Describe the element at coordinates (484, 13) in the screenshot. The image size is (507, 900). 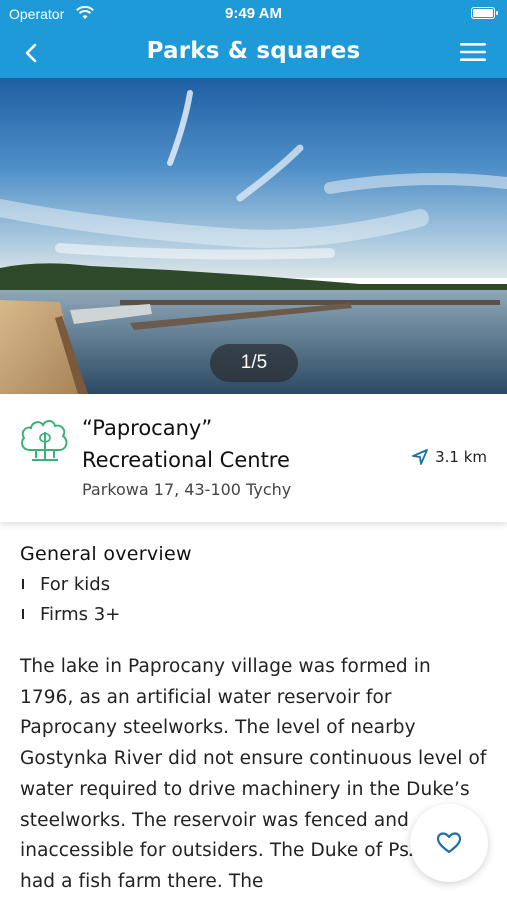
I see `battery-icon` at that location.